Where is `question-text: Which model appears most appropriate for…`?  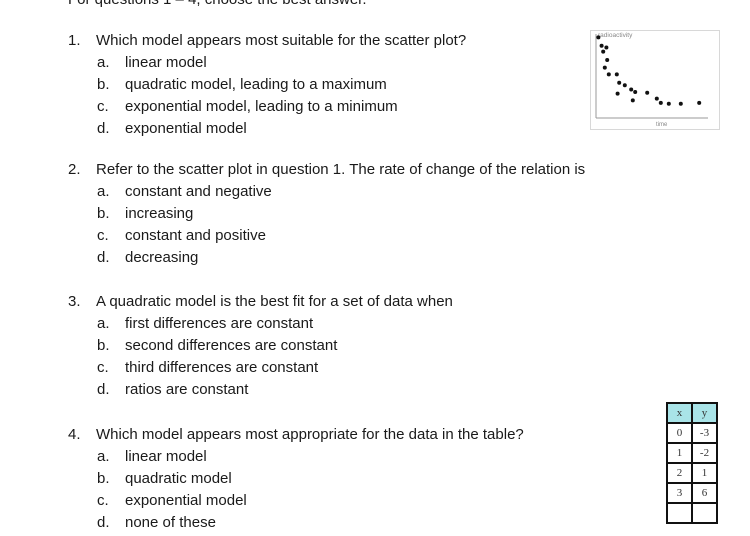
question-text: Which model appears most appropriate for… is located at coordinates (310, 434).